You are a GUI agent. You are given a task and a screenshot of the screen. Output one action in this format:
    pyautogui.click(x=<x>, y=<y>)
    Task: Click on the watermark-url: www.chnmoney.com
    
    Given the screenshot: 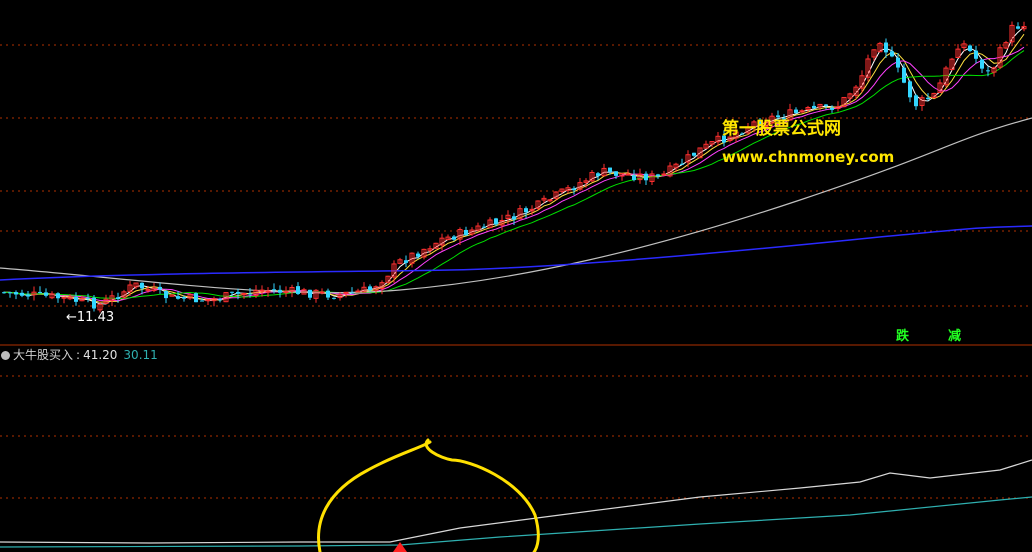 What is the action you would take?
    pyautogui.click(x=808, y=157)
    